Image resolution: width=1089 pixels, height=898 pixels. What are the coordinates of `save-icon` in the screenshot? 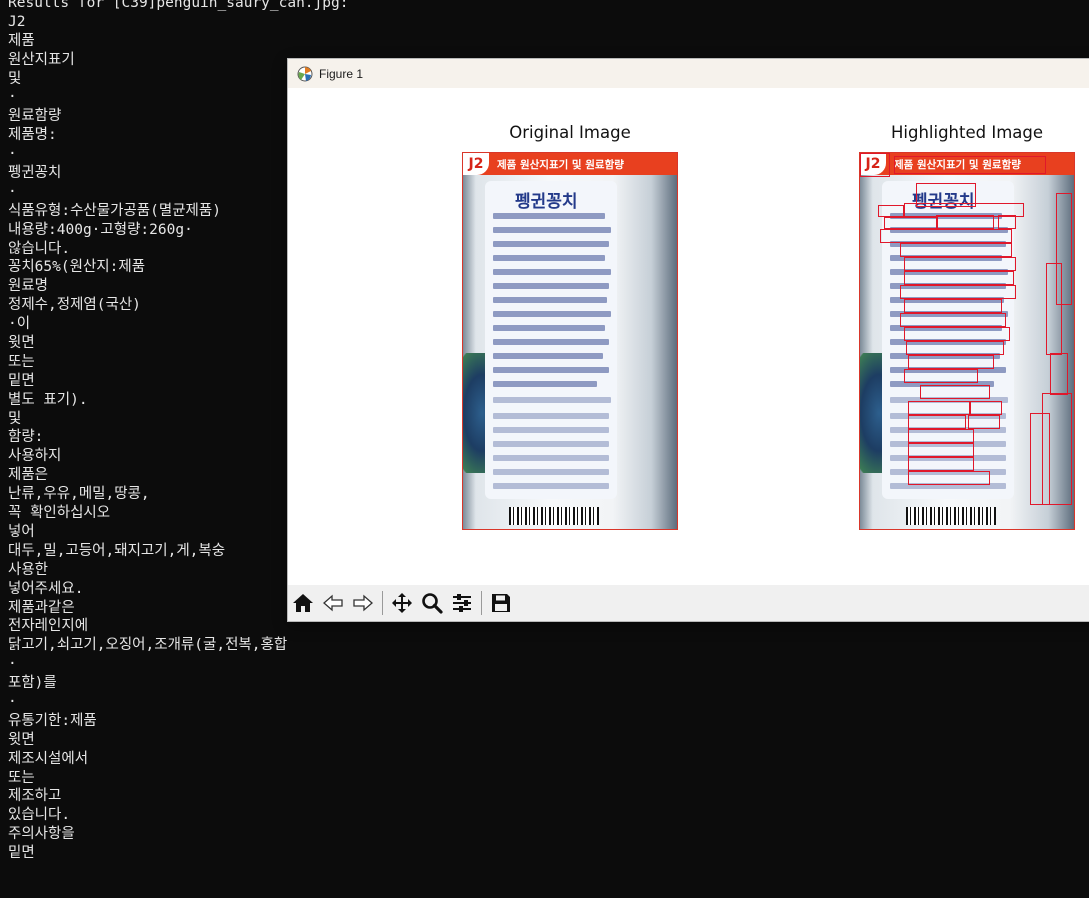 It's located at (501, 603).